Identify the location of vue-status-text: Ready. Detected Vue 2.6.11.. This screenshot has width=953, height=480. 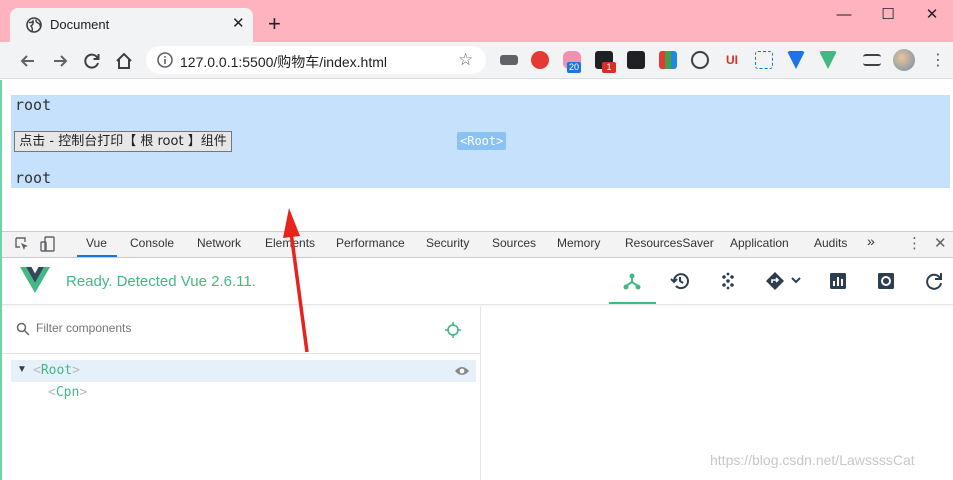
(161, 281).